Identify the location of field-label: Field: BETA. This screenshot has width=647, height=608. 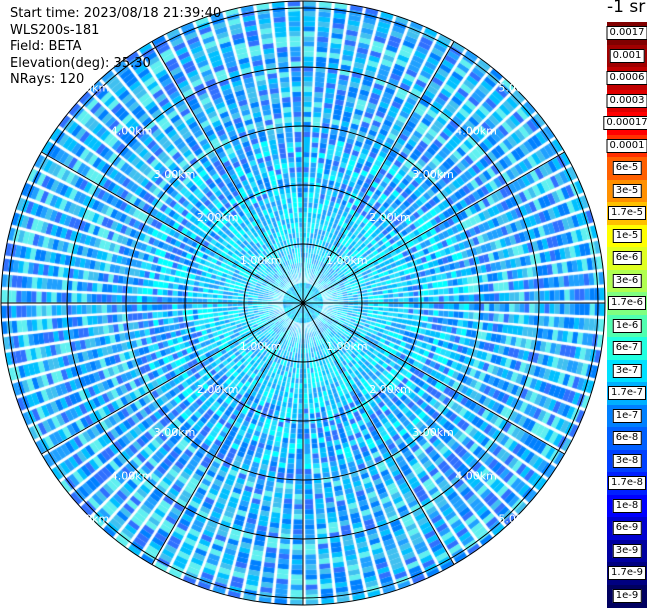
(115, 47).